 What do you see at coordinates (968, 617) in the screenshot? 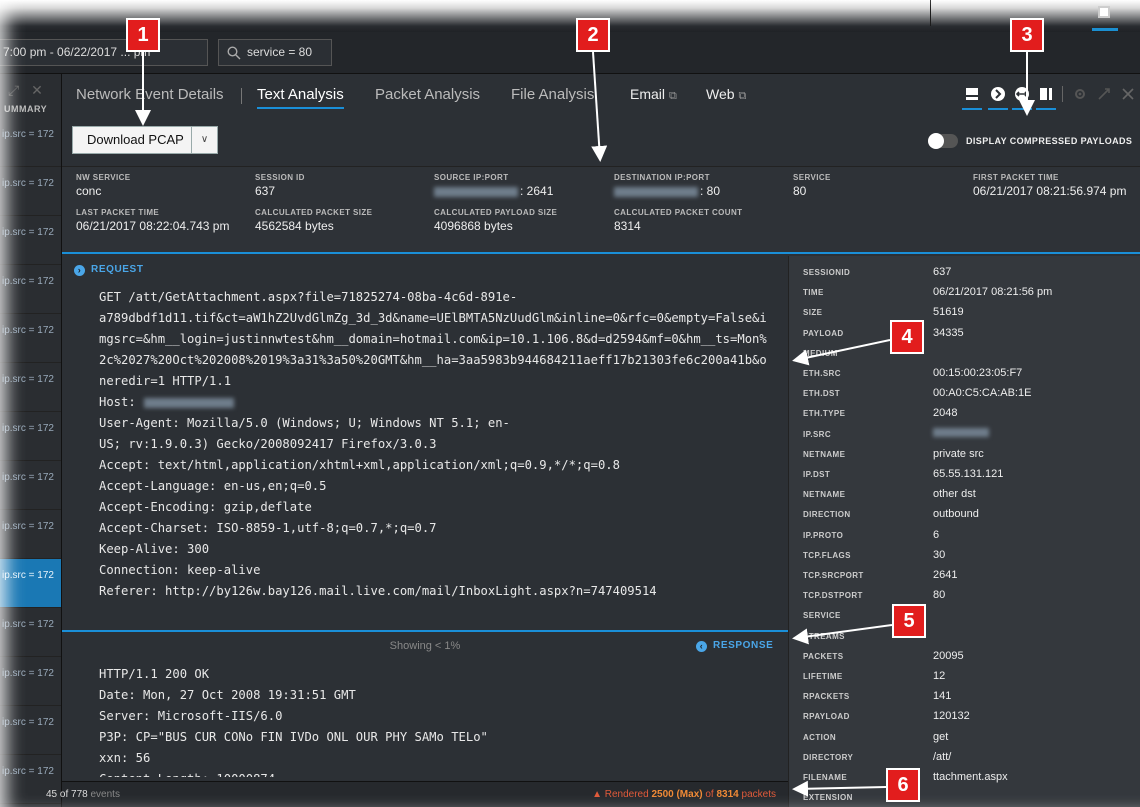
I see `meta-row: SERVICE` at bounding box center [968, 617].